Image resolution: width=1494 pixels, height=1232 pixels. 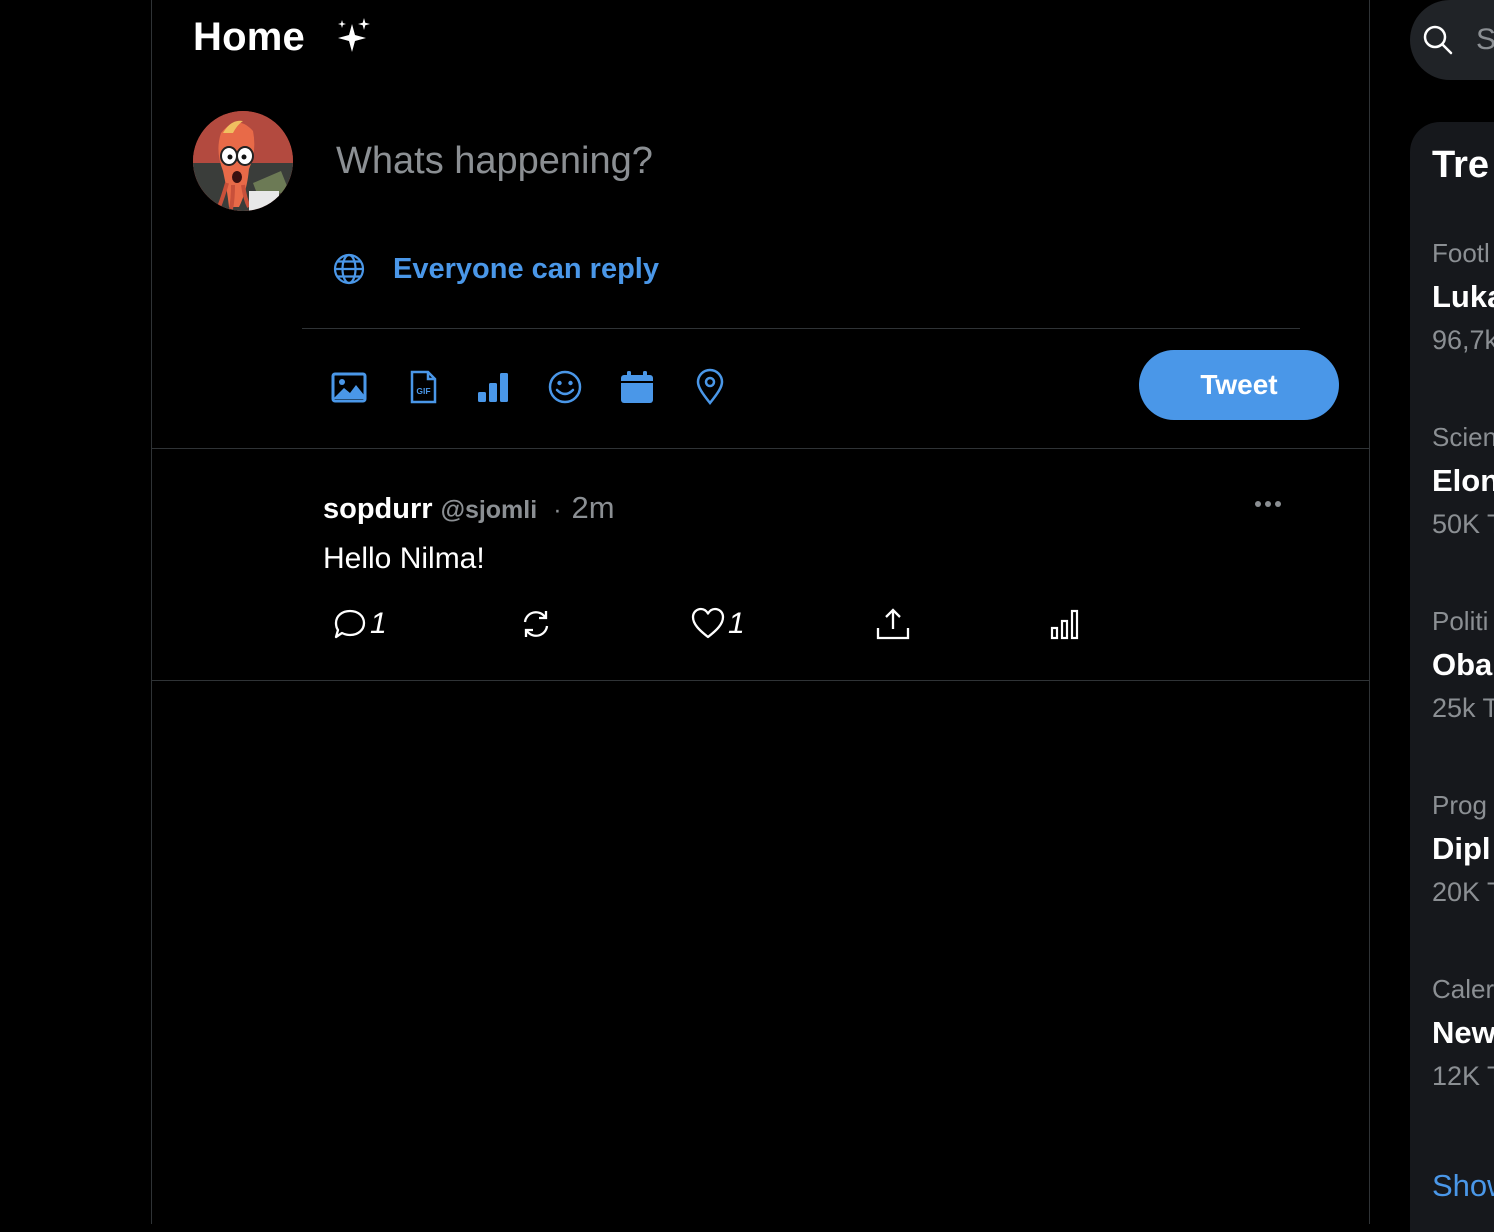 I want to click on page-header: Home, so click(x=249, y=37).